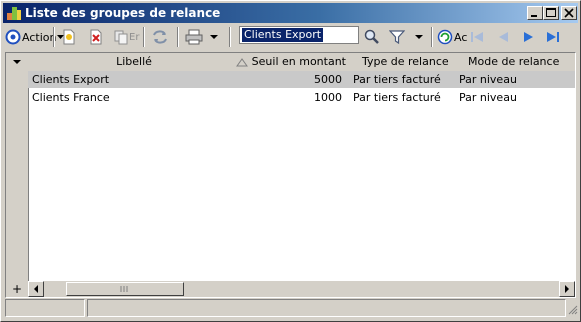 The height and width of the screenshot is (322, 581). I want to click on actualiser-label: Ac, so click(461, 37).